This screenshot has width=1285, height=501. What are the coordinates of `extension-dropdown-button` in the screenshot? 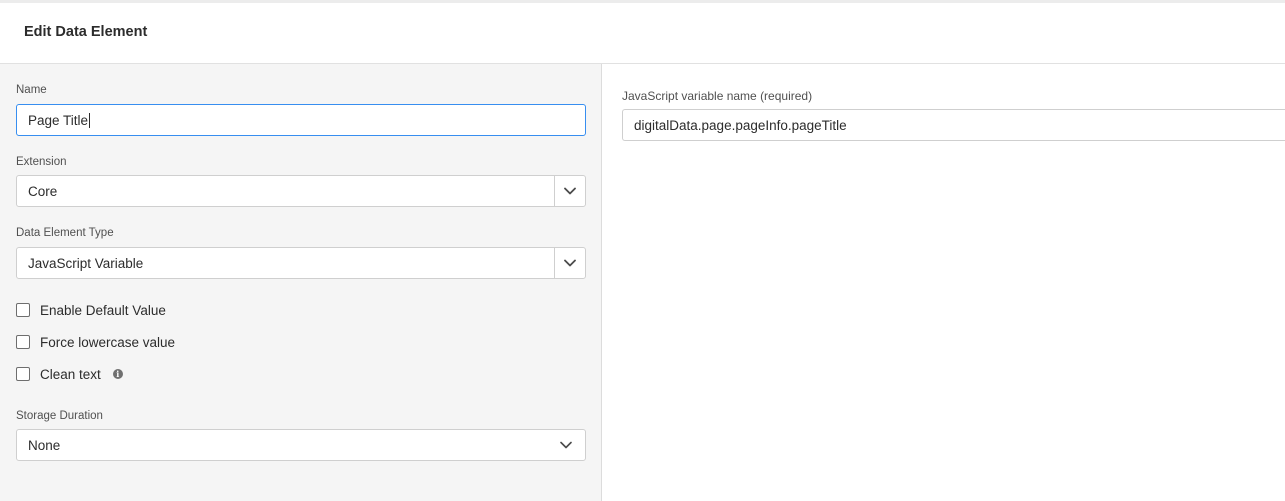 It's located at (569, 191).